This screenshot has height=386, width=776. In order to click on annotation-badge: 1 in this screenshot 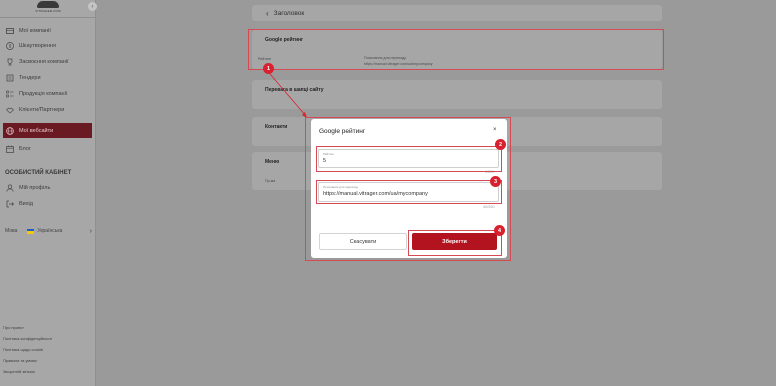, I will do `click(268, 68)`.